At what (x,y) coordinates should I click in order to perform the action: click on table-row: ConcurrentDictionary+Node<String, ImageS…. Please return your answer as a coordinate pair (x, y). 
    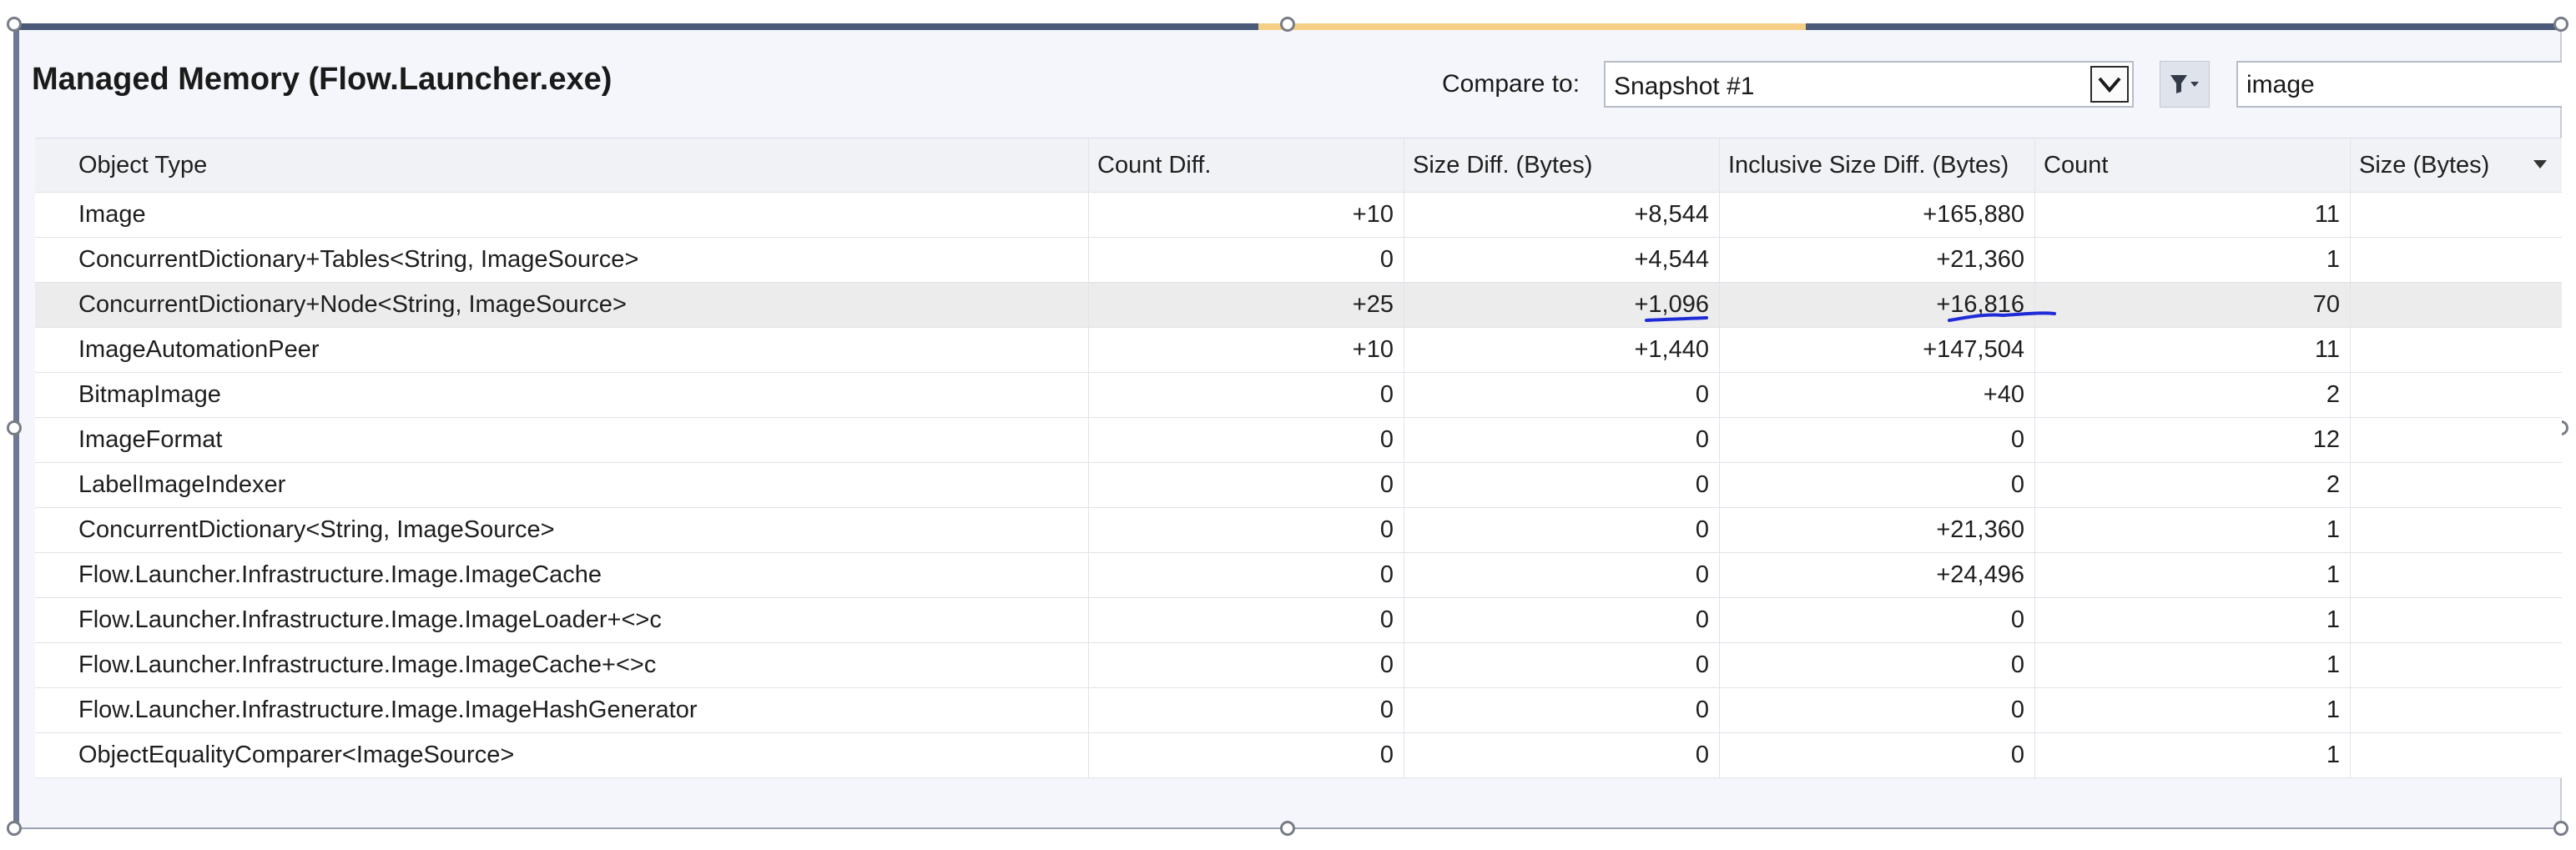
    Looking at the image, I should click on (1298, 305).